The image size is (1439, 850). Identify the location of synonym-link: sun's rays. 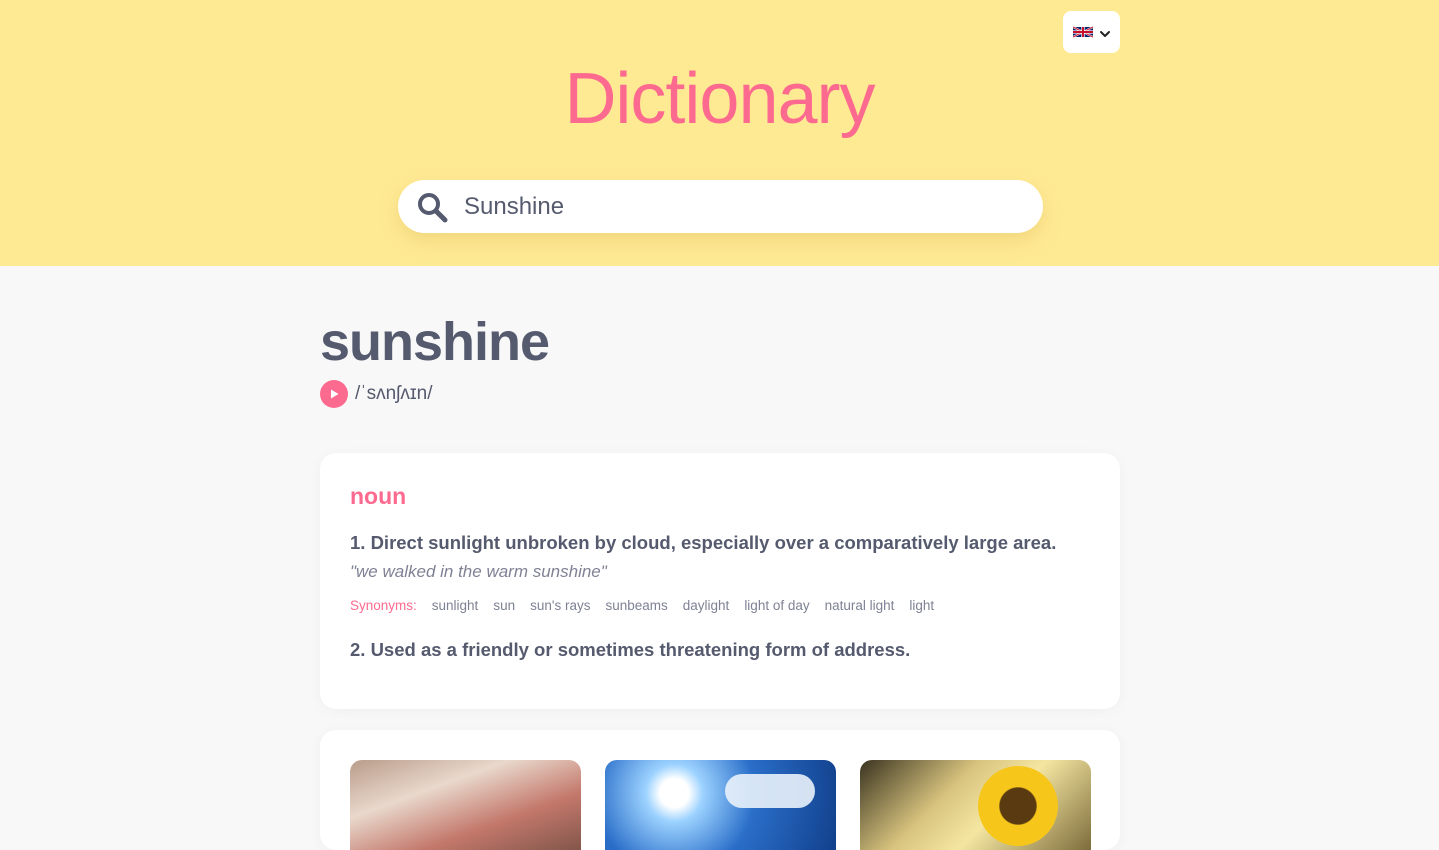
(560, 605).